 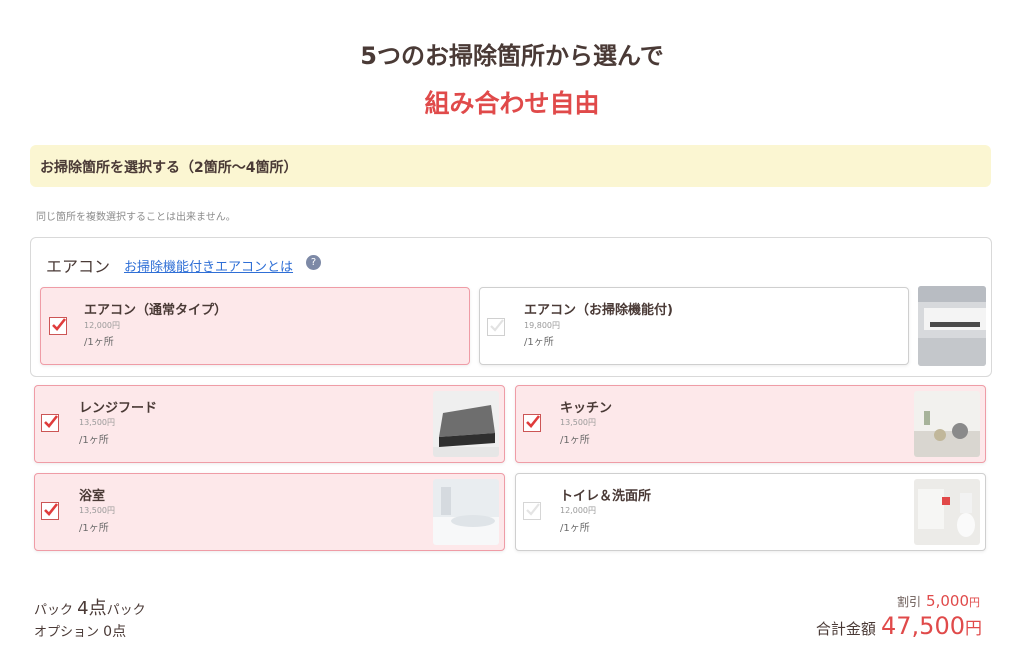 What do you see at coordinates (750, 424) in the screenshot?
I see `option-card-kitchen: キッチン 13,500円 /1ヶ所` at bounding box center [750, 424].